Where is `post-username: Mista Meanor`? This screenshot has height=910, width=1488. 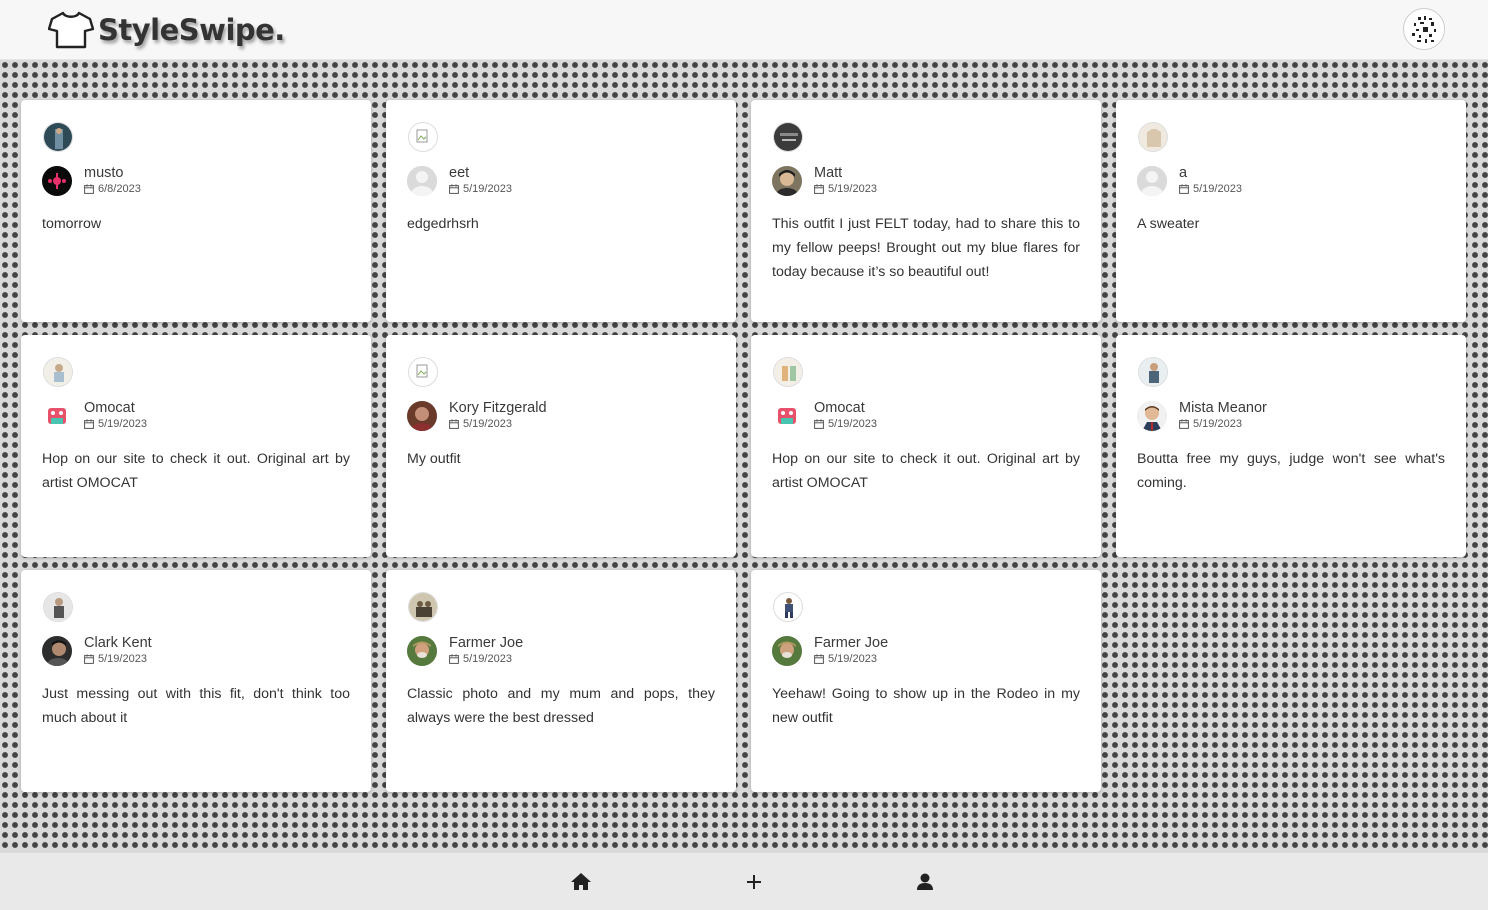 post-username: Mista Meanor is located at coordinates (1223, 408).